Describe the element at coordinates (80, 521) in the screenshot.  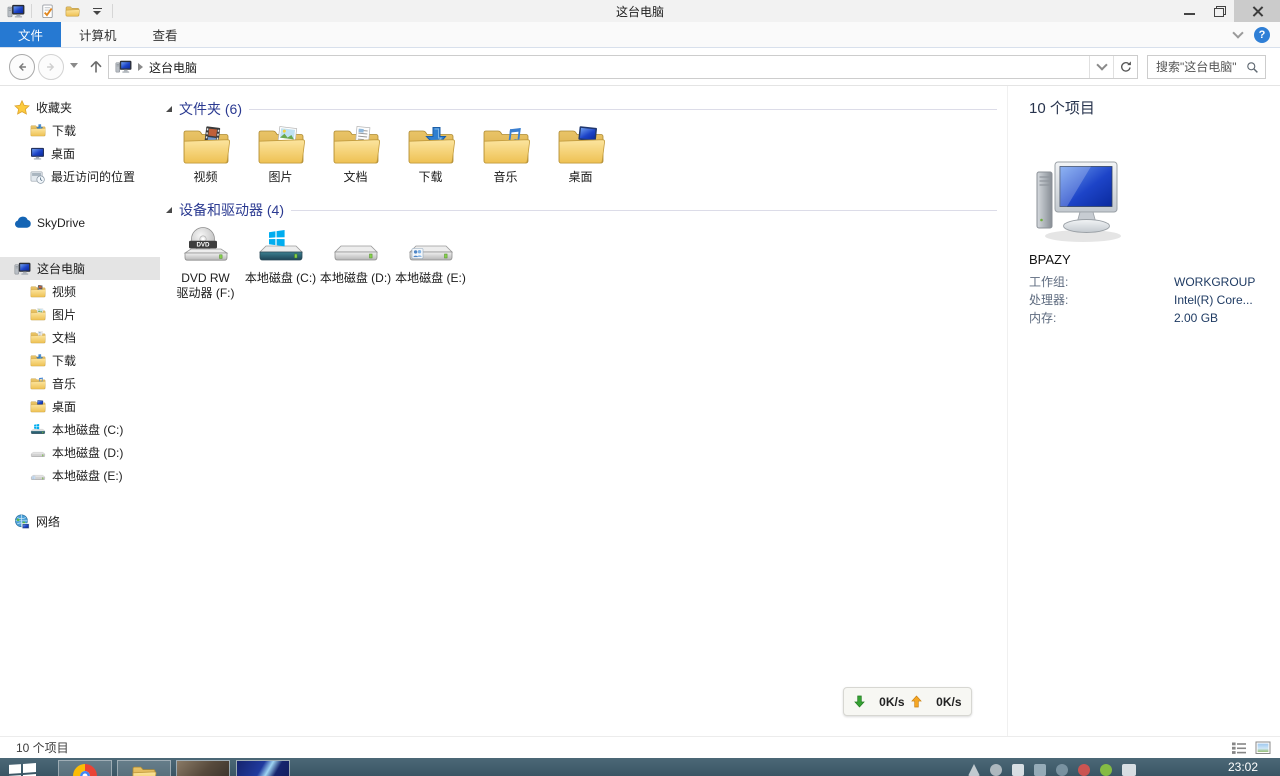
I see `sidebar-item-network: 网络` at that location.